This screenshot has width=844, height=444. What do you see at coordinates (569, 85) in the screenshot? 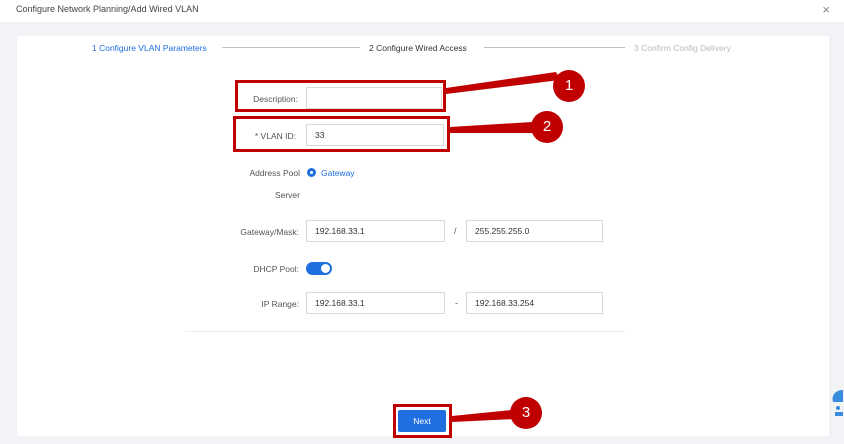
I see `callout-number-1: 1` at bounding box center [569, 85].